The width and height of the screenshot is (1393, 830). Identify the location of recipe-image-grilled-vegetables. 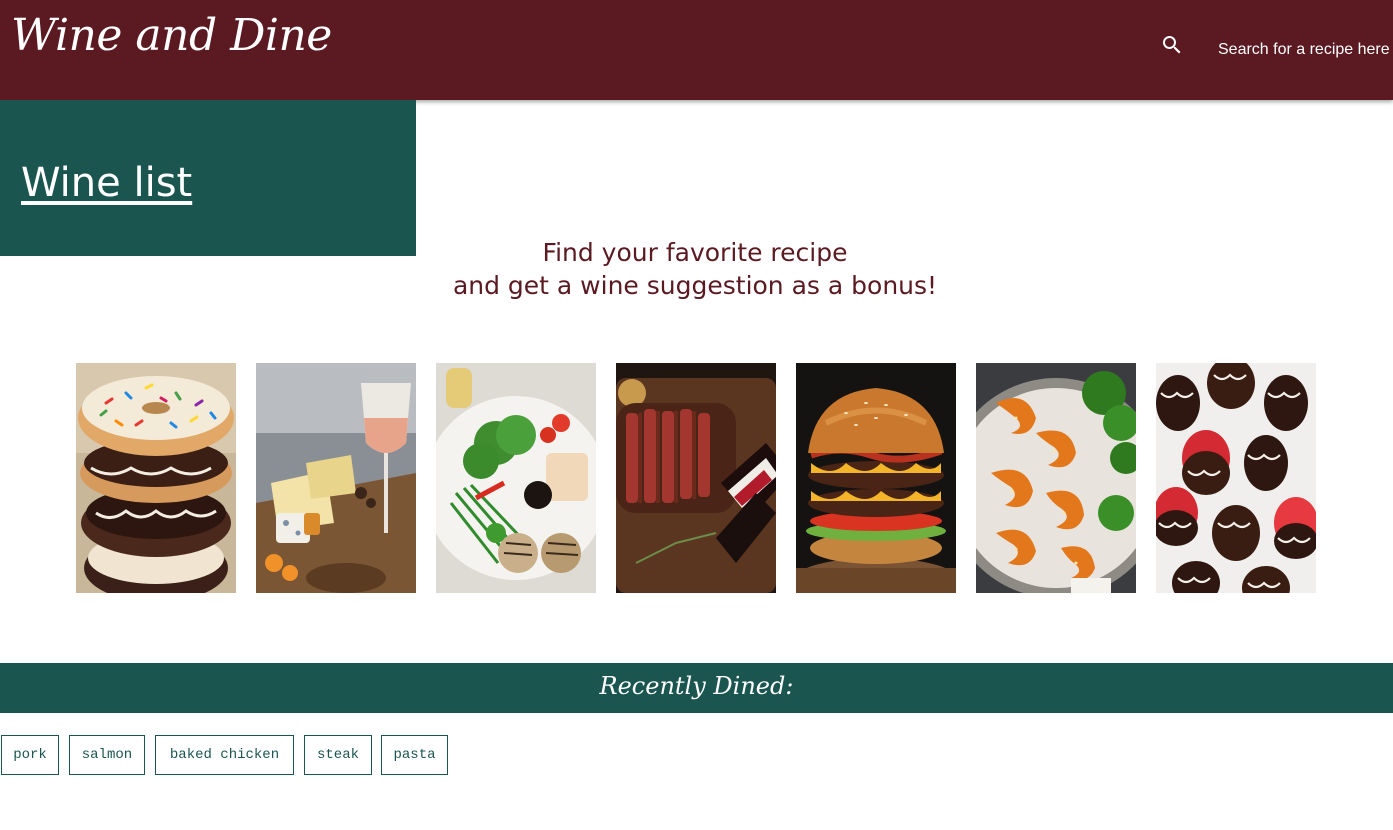
(516, 478).